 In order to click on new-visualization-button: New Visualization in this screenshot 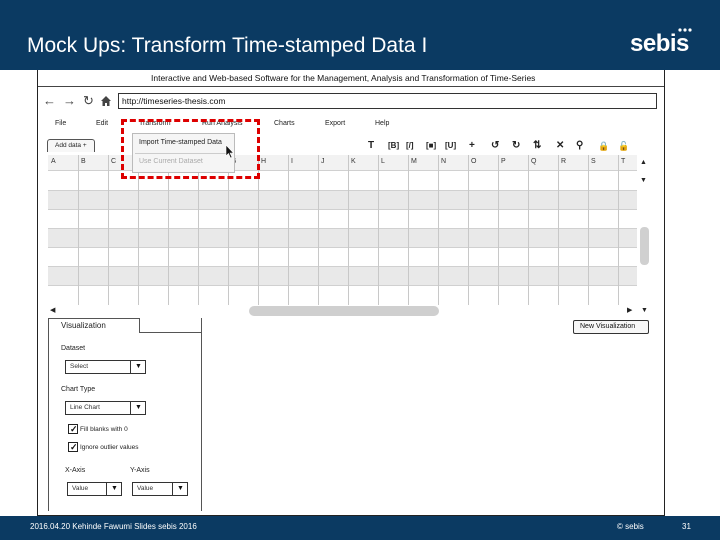, I will do `click(611, 327)`.